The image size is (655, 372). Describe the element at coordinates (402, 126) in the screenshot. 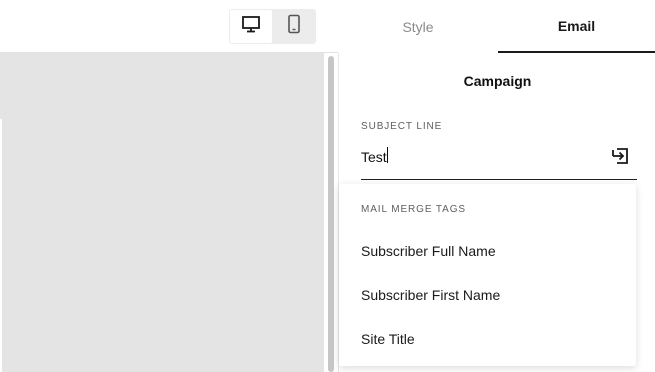

I see `subject-line-label: SUBJECT LINE` at that location.